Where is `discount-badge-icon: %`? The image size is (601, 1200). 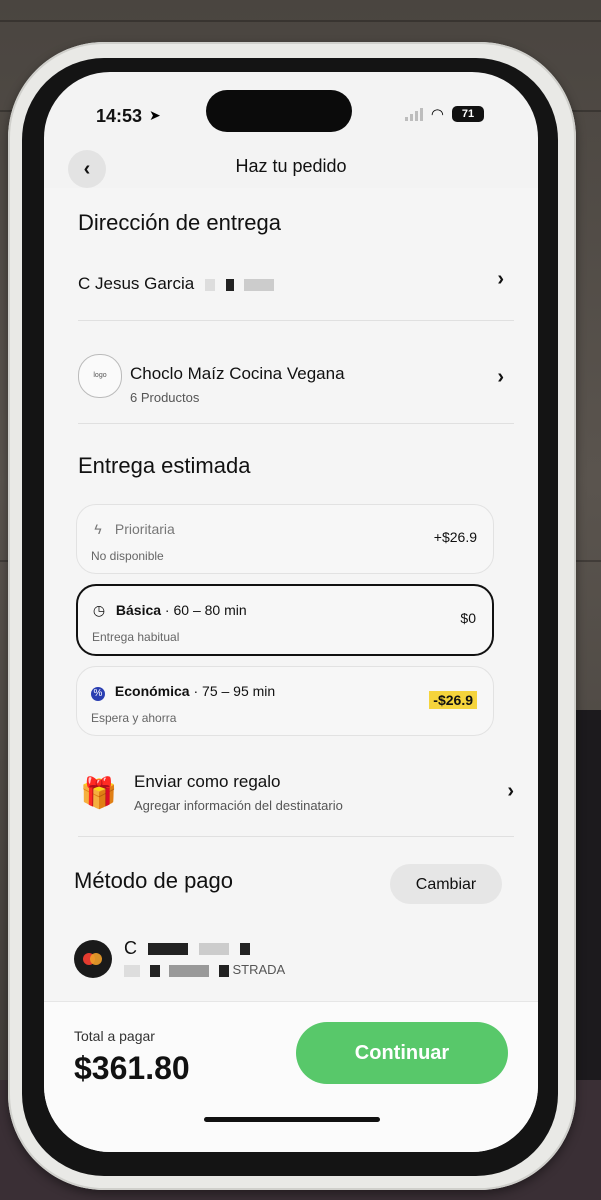
discount-badge-icon: % is located at coordinates (98, 694).